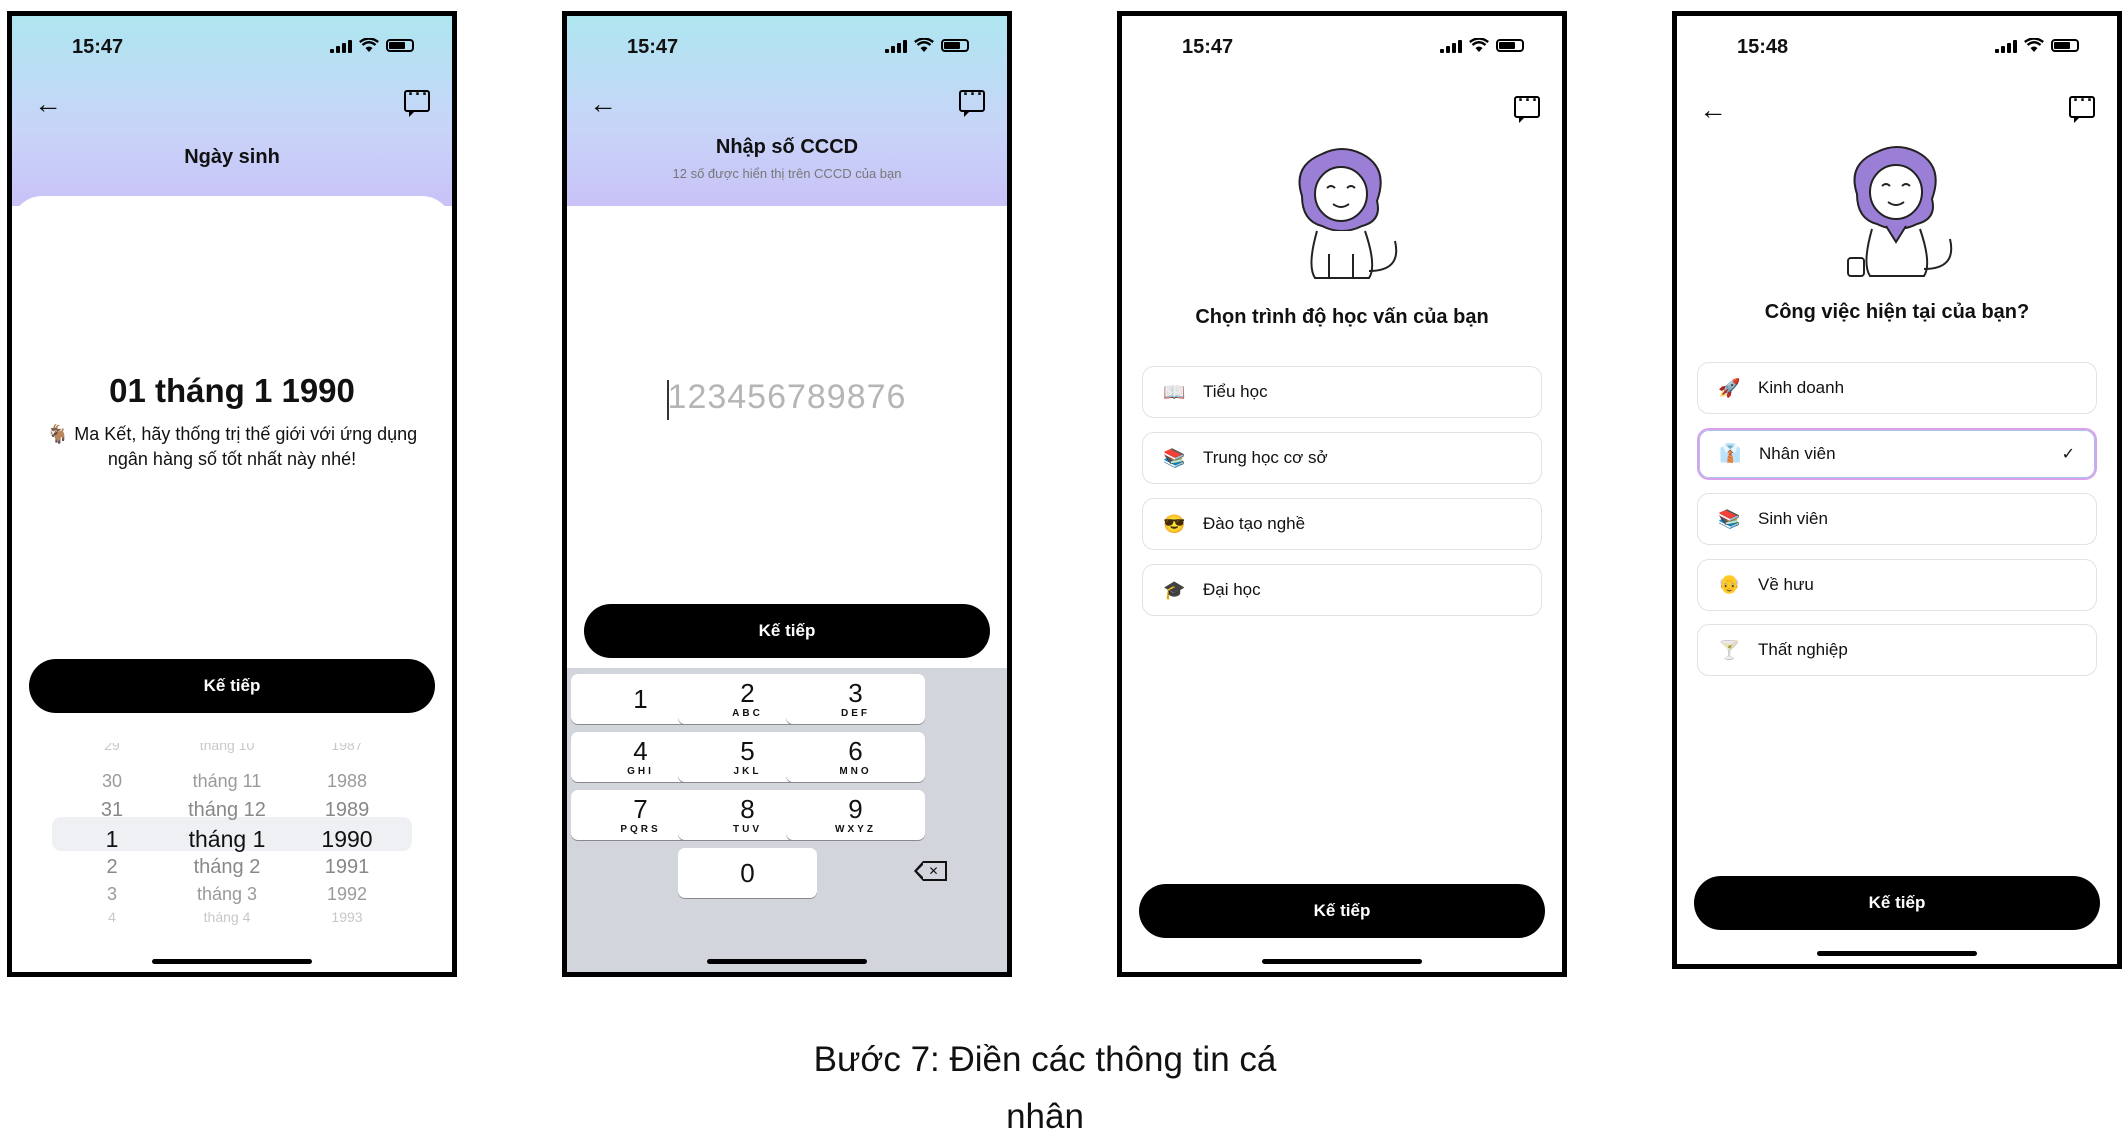 The image size is (2126, 1137). What do you see at coordinates (1232, 589) in the screenshot?
I see `option-label: Đại học` at bounding box center [1232, 589].